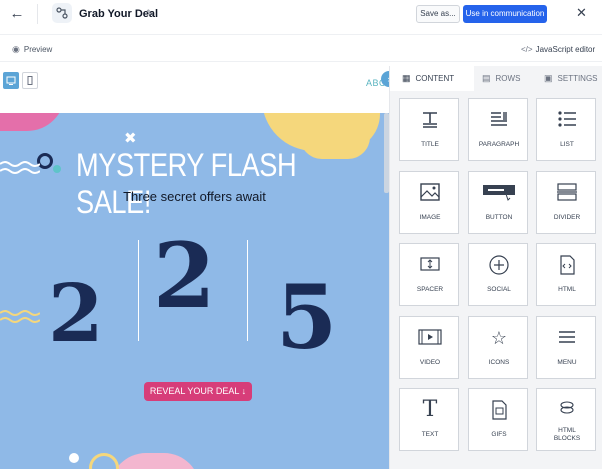 The width and height of the screenshot is (602, 469). What do you see at coordinates (499, 144) in the screenshot?
I see `block-label: PARAGRAPH` at bounding box center [499, 144].